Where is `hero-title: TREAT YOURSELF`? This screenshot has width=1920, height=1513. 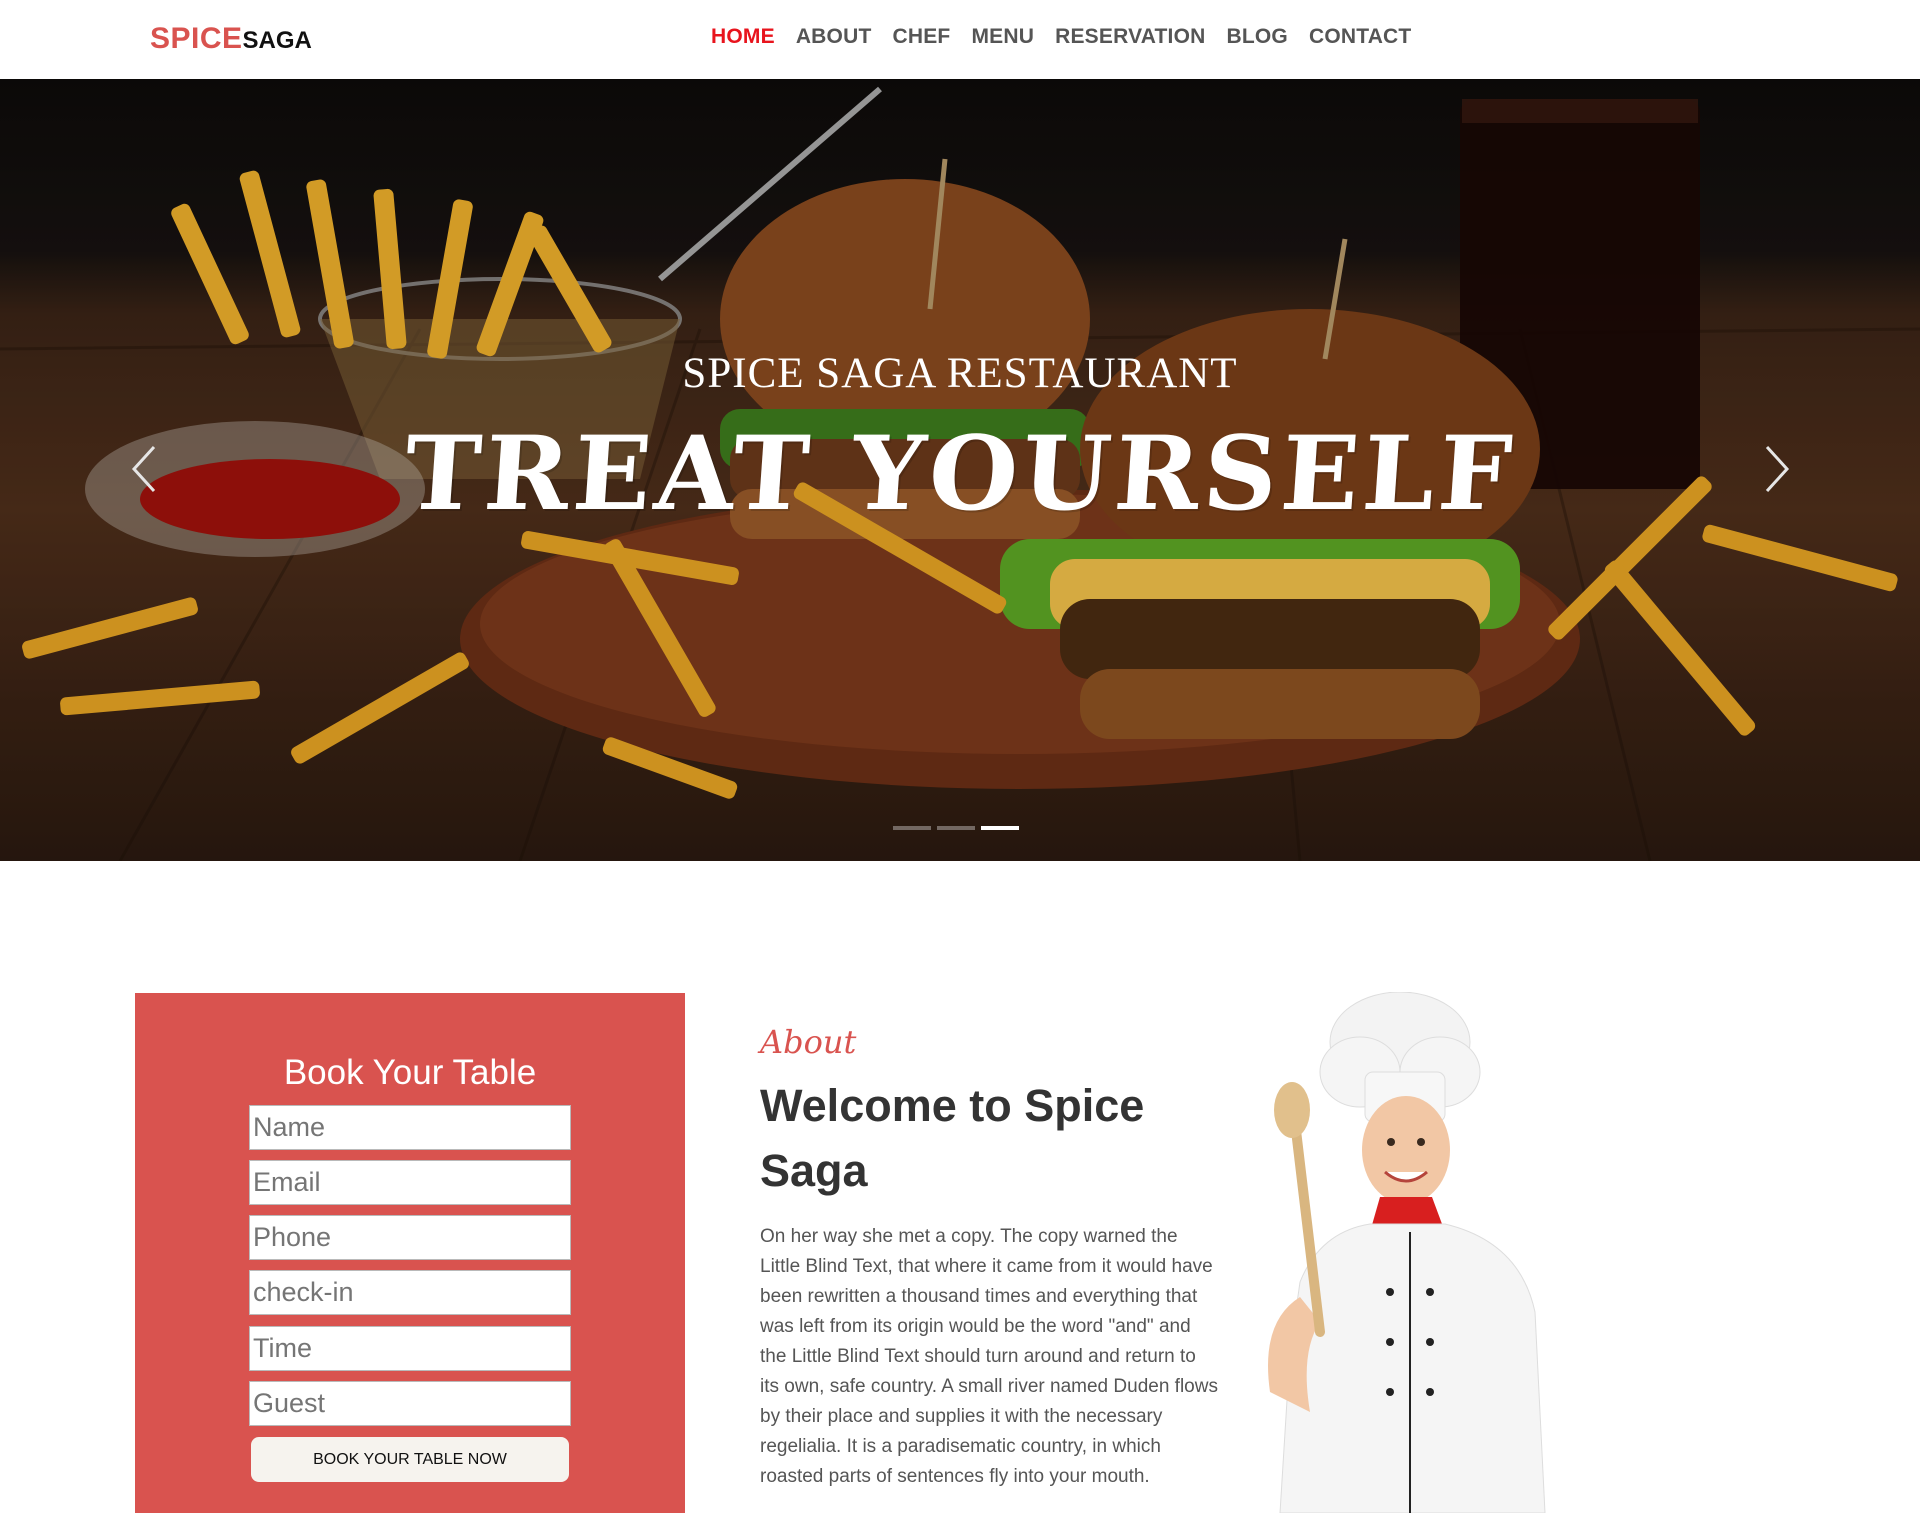 hero-title: TREAT YOURSELF is located at coordinates (960, 474).